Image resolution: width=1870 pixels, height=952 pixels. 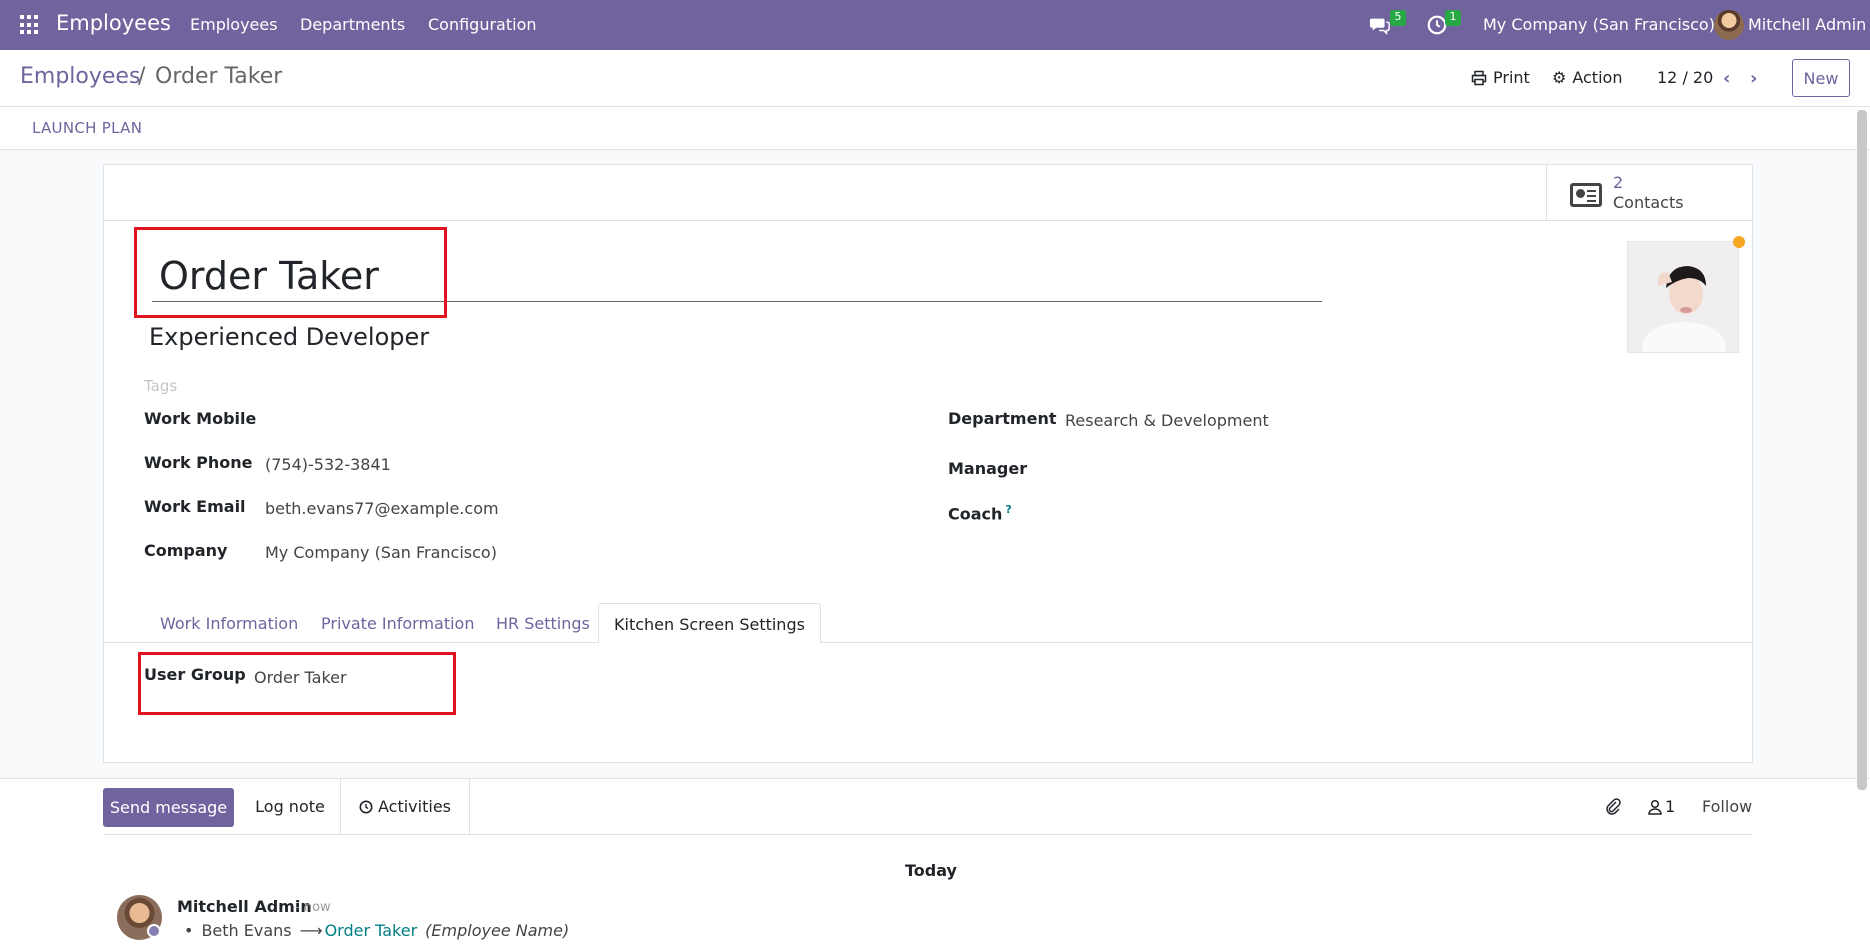 I want to click on messages-badge: 5, so click(x=1398, y=18).